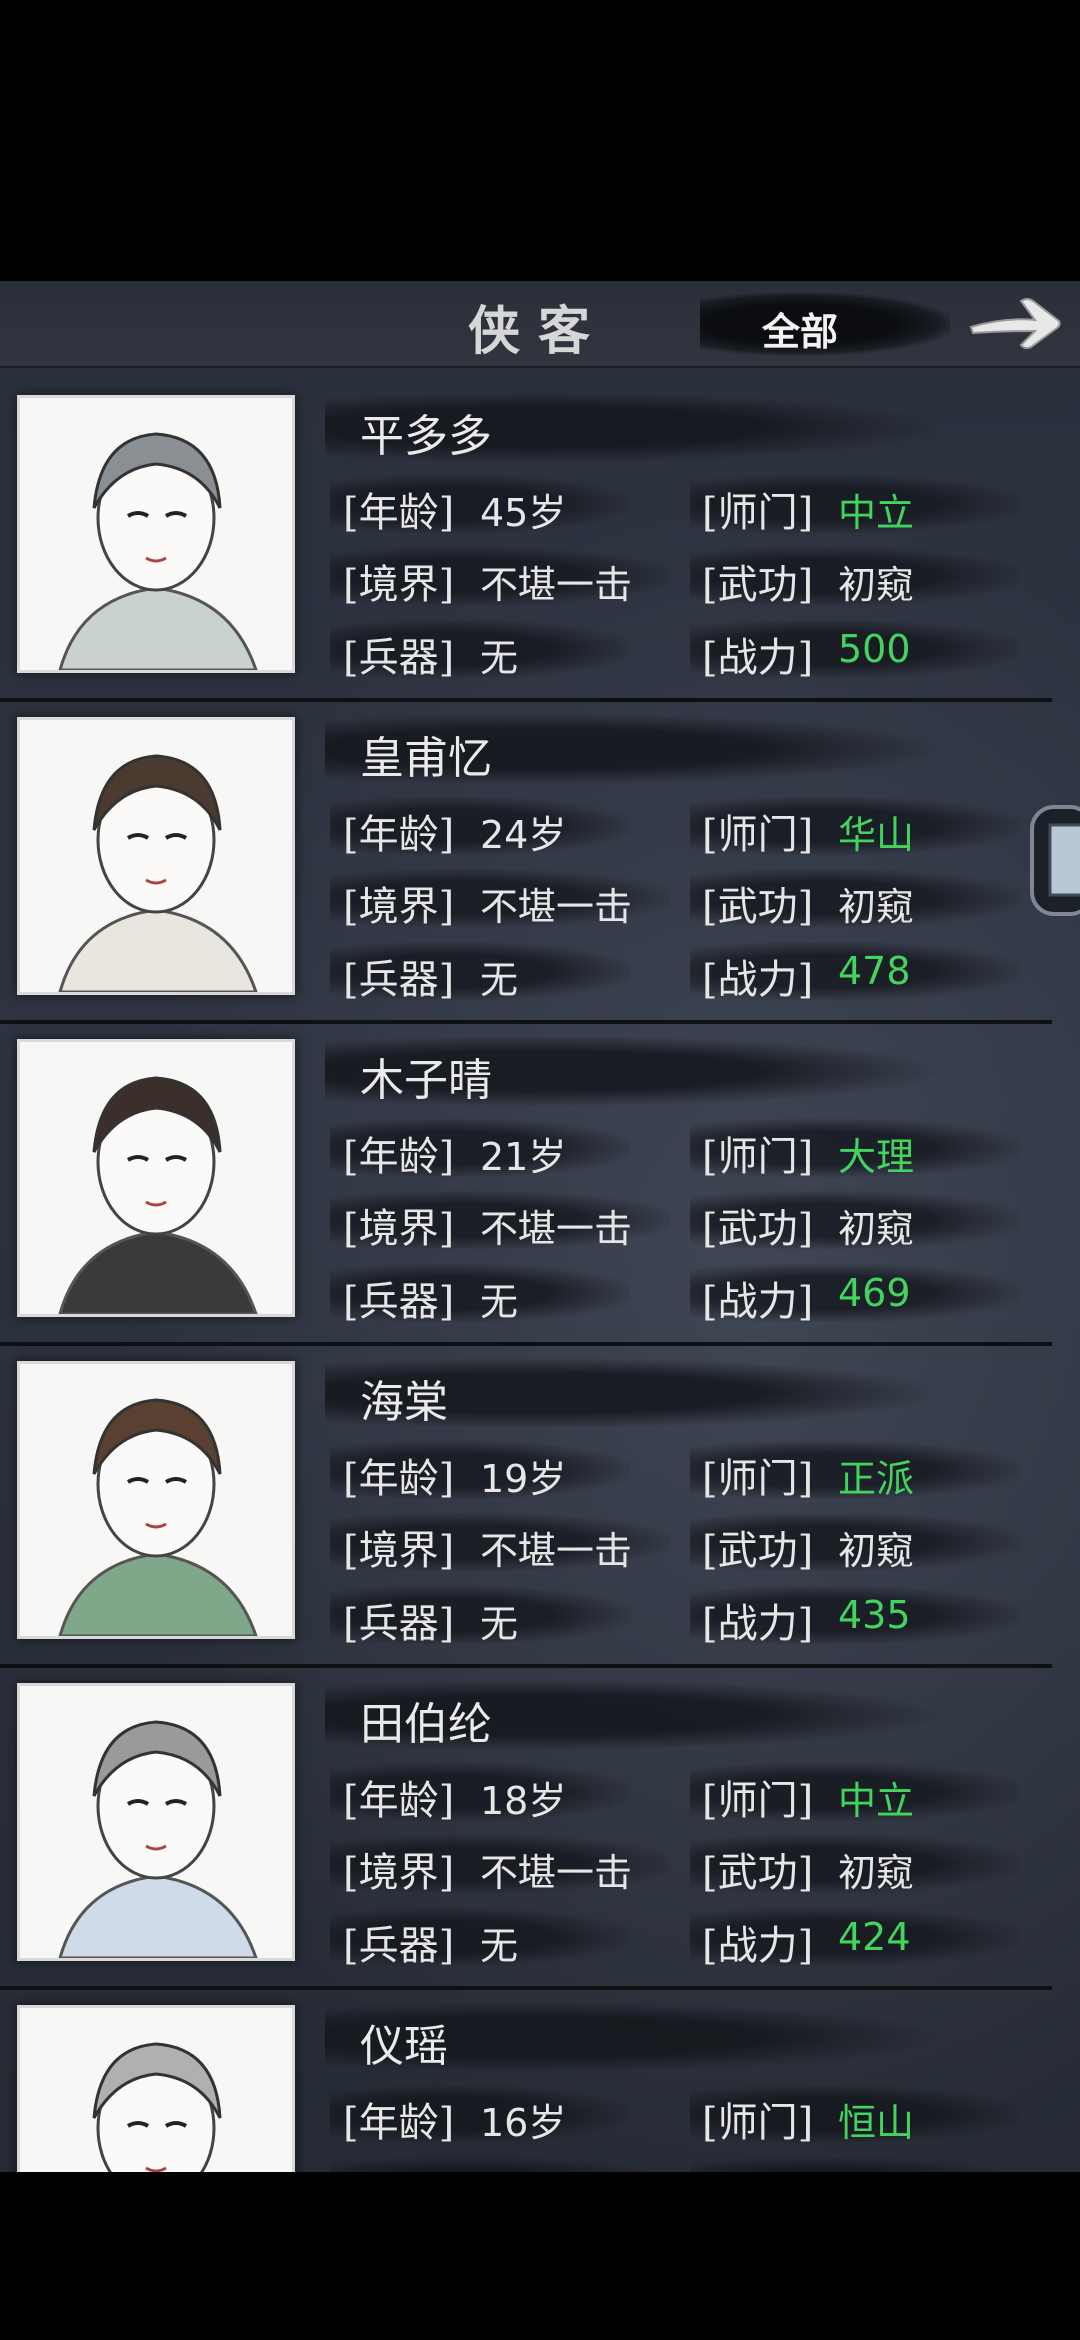  Describe the element at coordinates (523, 1801) in the screenshot. I see `age-value: 18岁` at that location.